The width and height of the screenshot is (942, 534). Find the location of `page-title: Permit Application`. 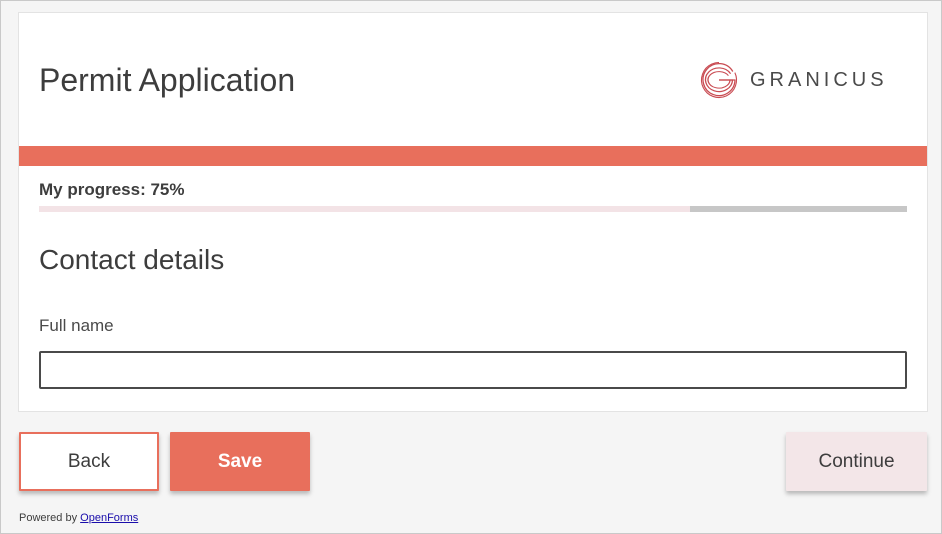

page-title: Permit Application is located at coordinates (167, 80).